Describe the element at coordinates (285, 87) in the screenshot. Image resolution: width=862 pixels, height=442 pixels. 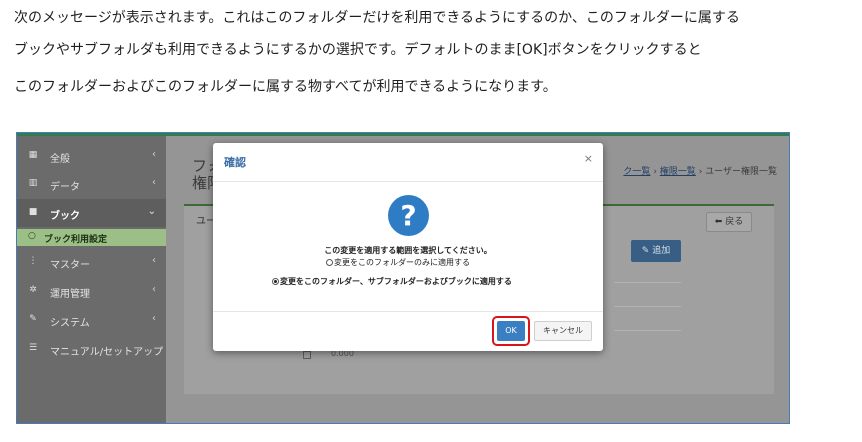
I see `instruction-line-3: このフォルダーおよびこのフォルダーに属する物すべてが利用できるようになります。` at that location.